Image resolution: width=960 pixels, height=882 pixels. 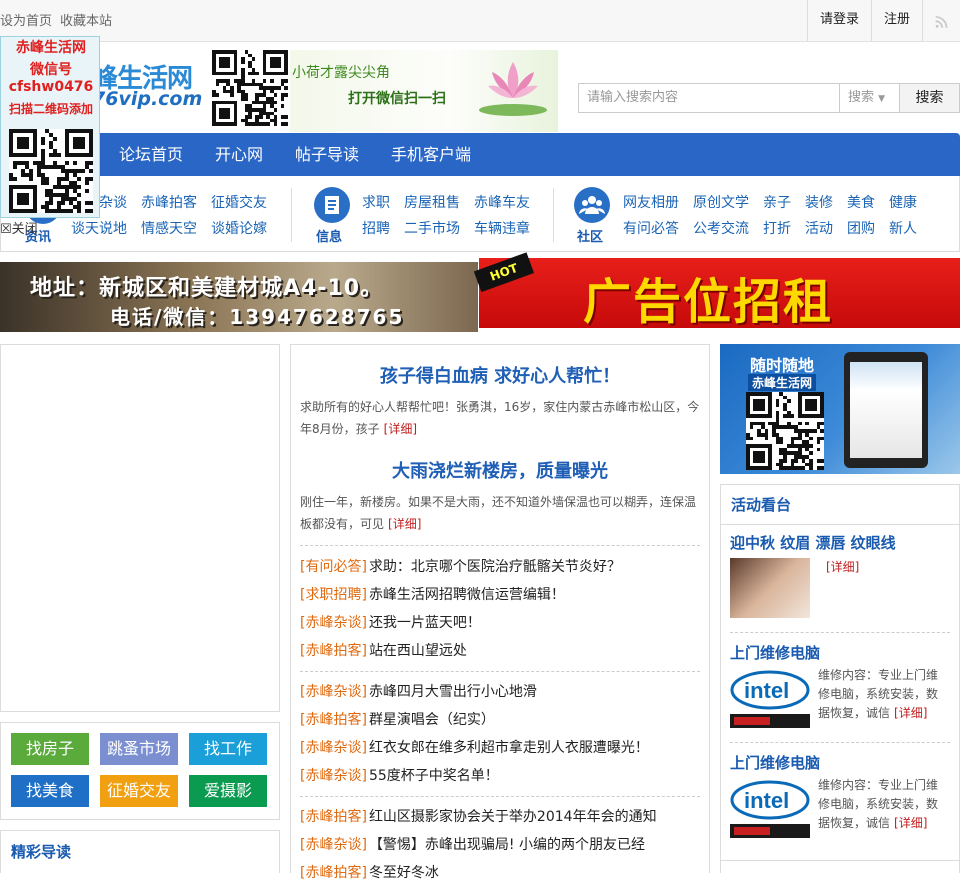 I want to click on community-link-7: 有问必答, so click(x=651, y=228).